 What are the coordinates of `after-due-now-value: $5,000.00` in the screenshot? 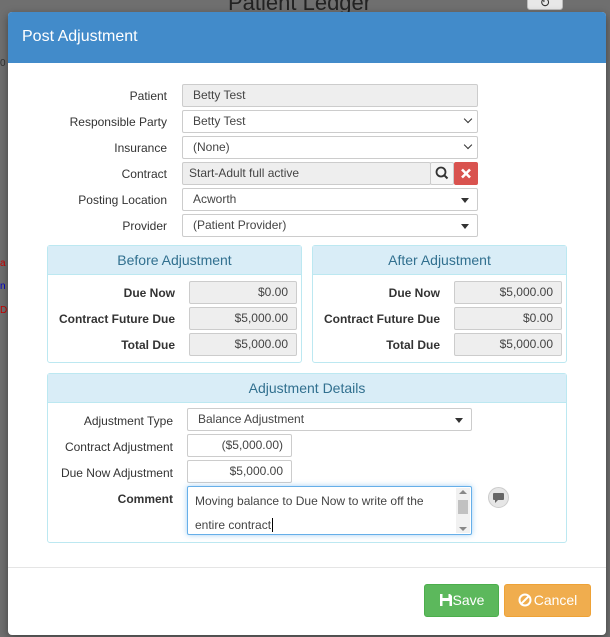 It's located at (508, 292).